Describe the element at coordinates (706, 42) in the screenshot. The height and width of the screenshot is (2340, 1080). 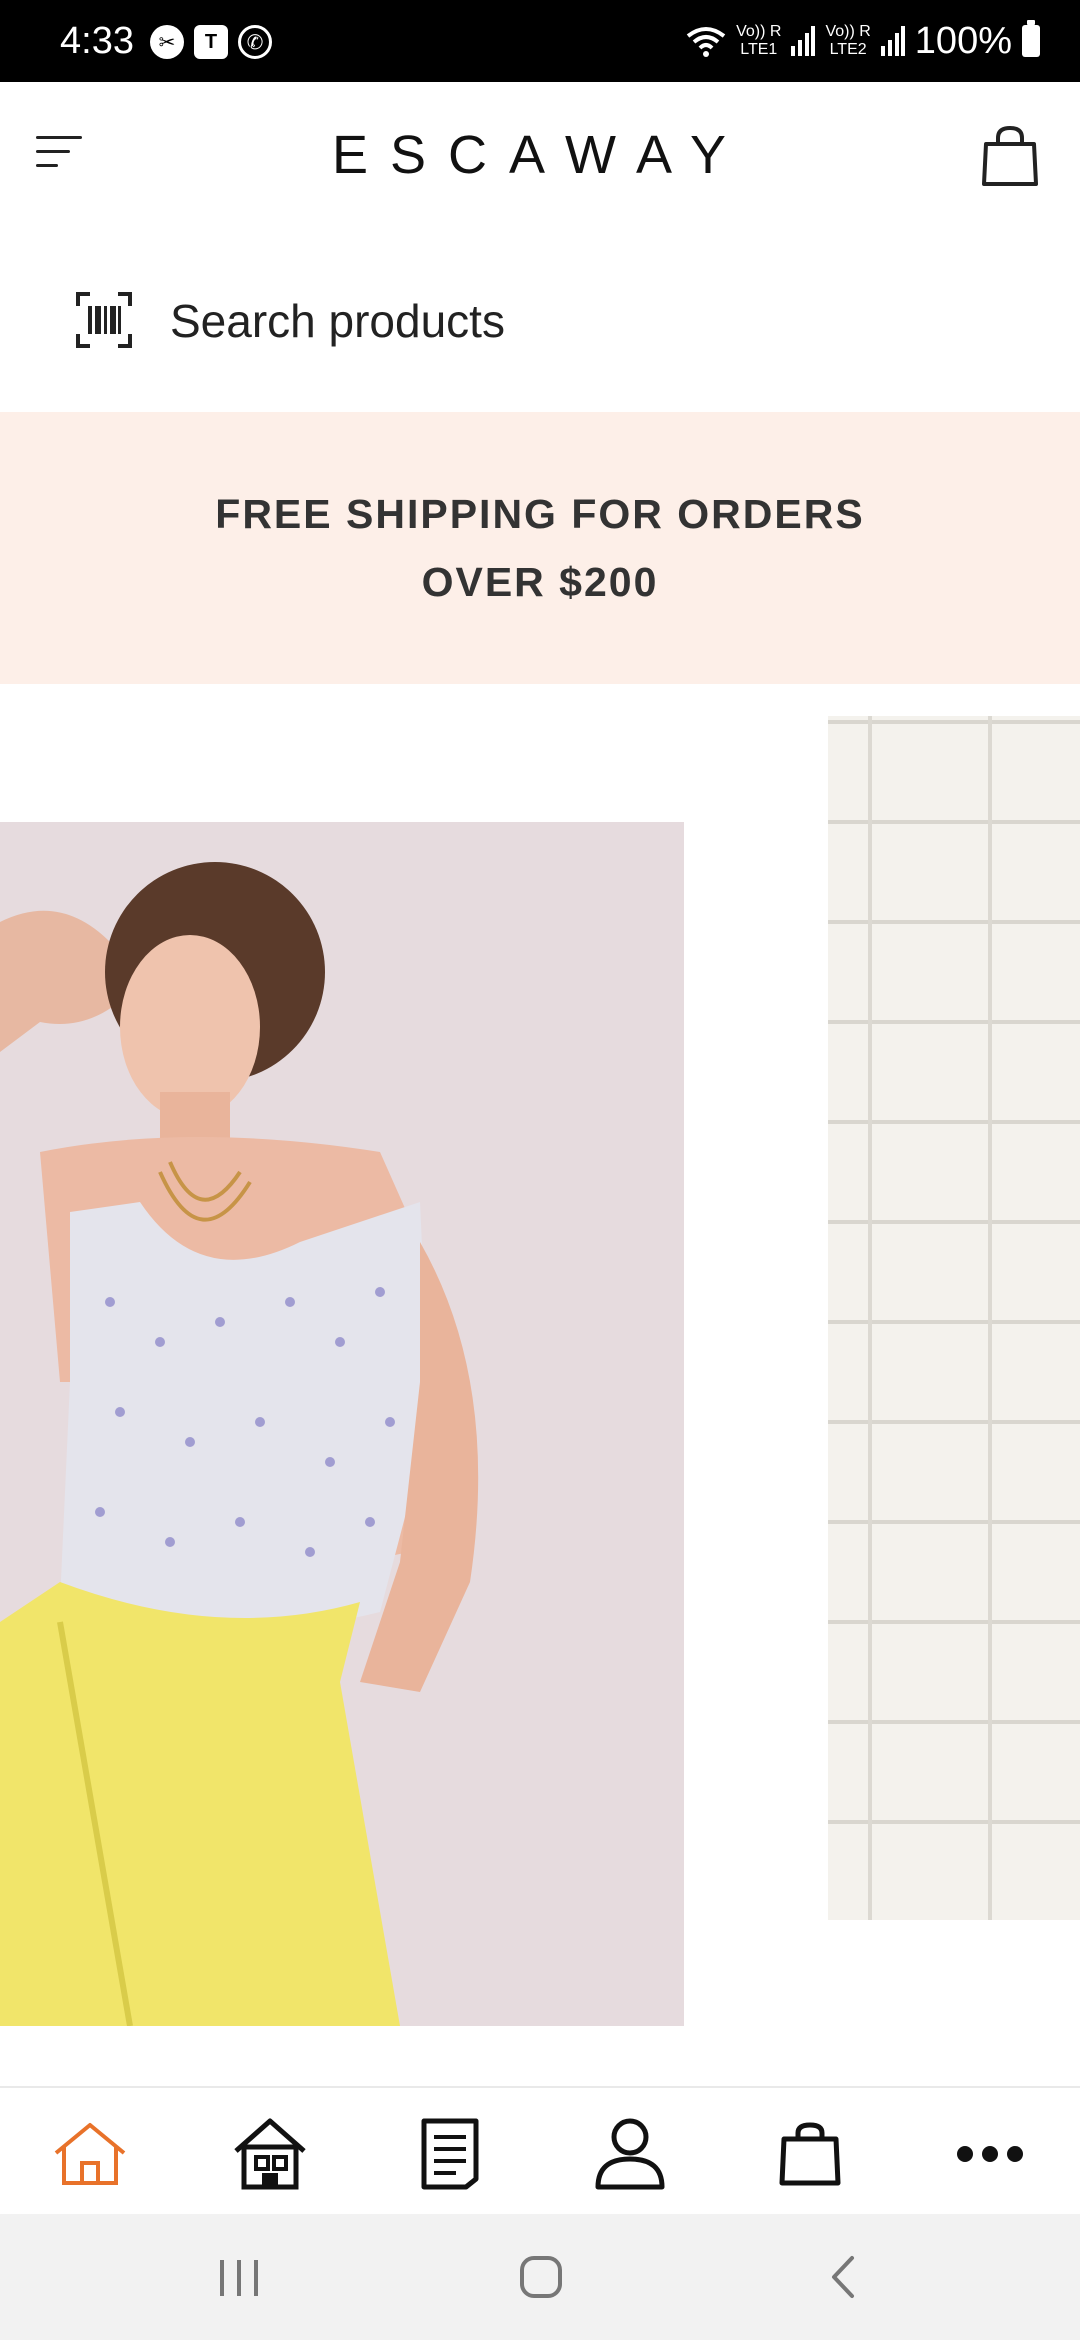
I see `wifi-icon` at that location.